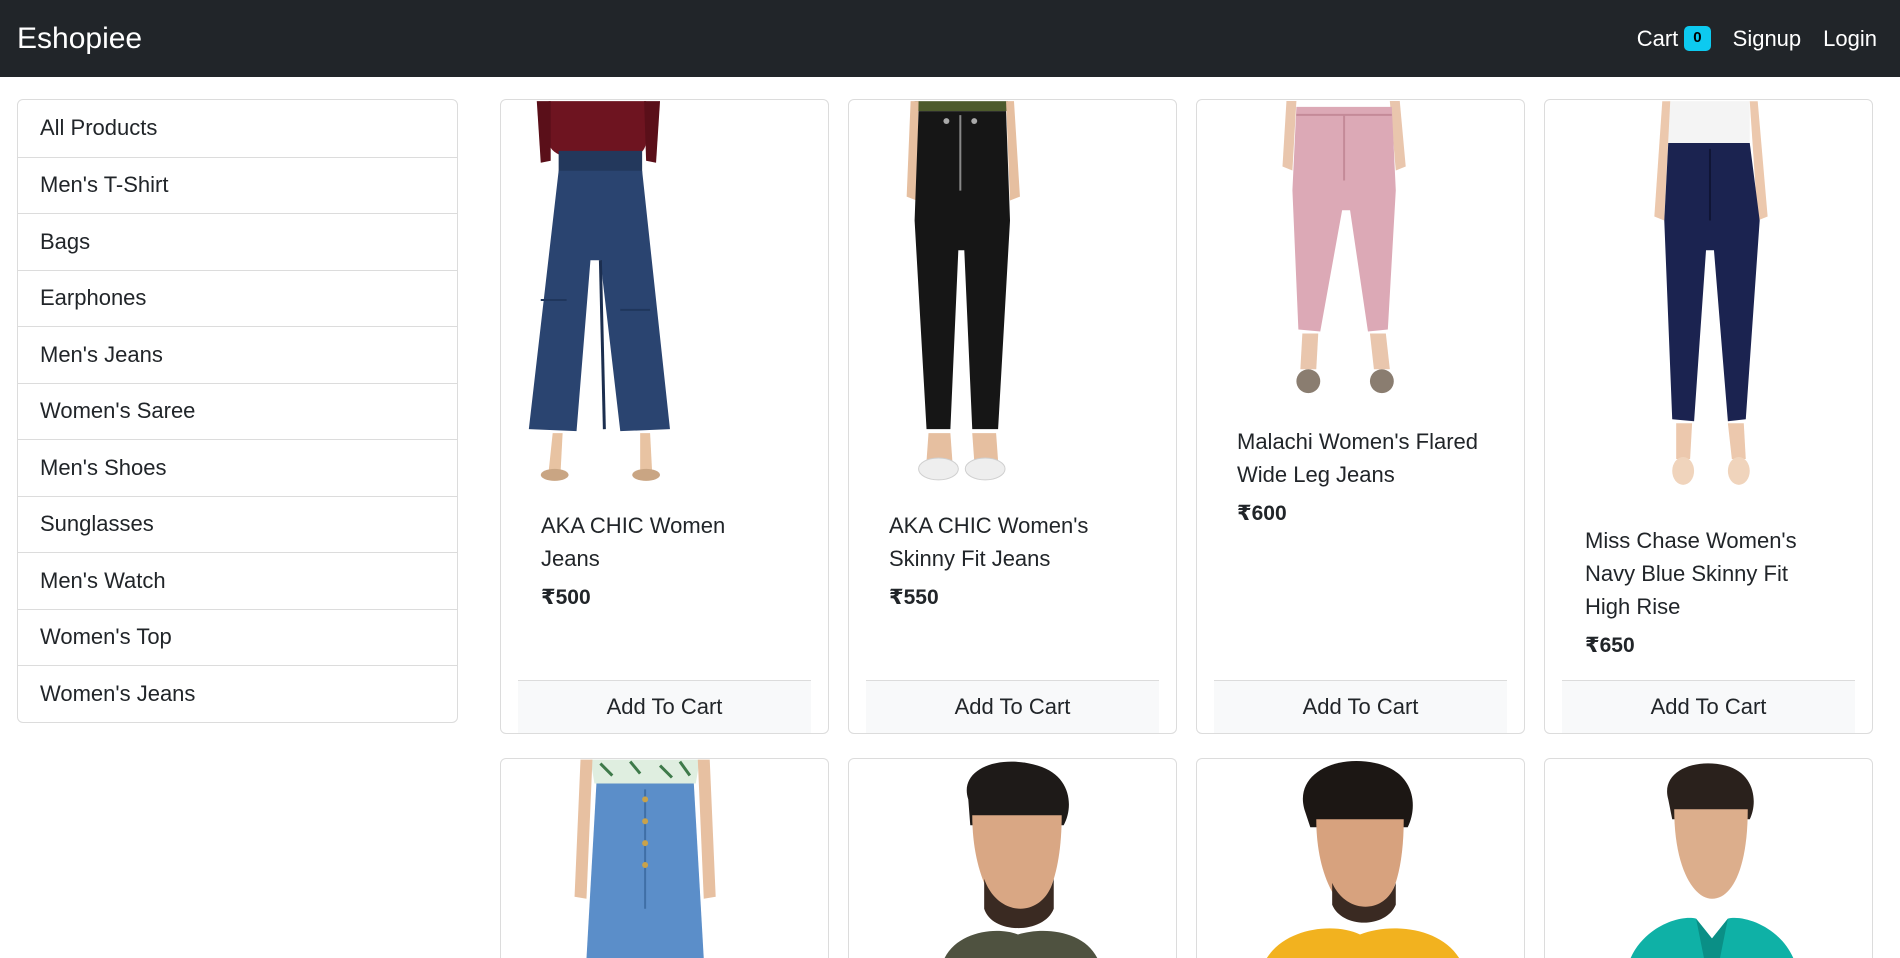 This screenshot has height=958, width=1900. I want to click on cart-link: Cart 0, so click(1674, 39).